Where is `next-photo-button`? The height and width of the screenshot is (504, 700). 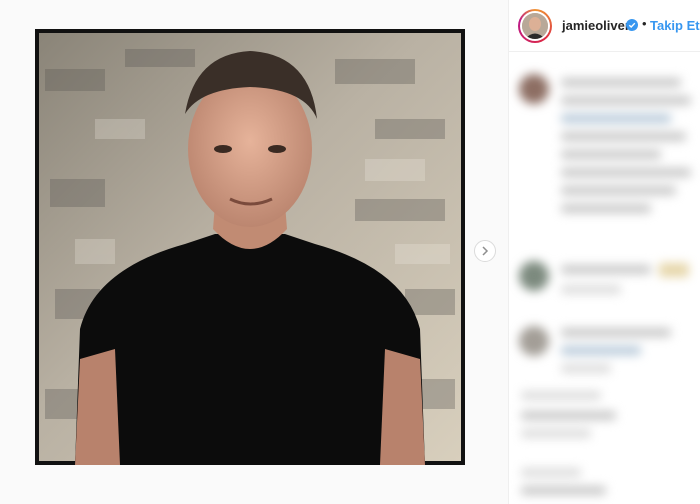 next-photo-button is located at coordinates (485, 251).